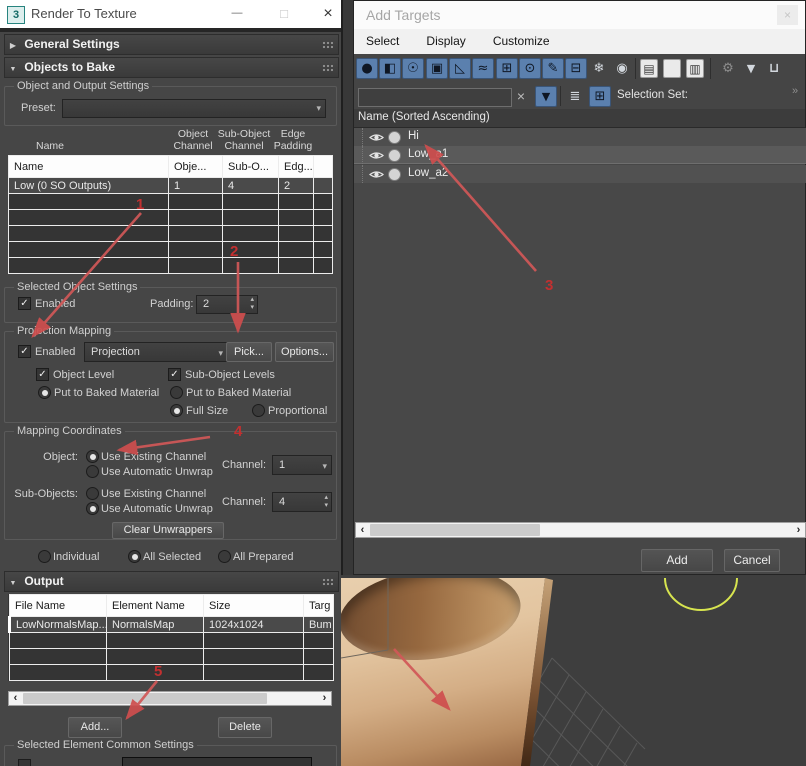 The height and width of the screenshot is (766, 806). What do you see at coordinates (530, 68) in the screenshot?
I see `display-xrefs-icon: ⊙` at bounding box center [530, 68].